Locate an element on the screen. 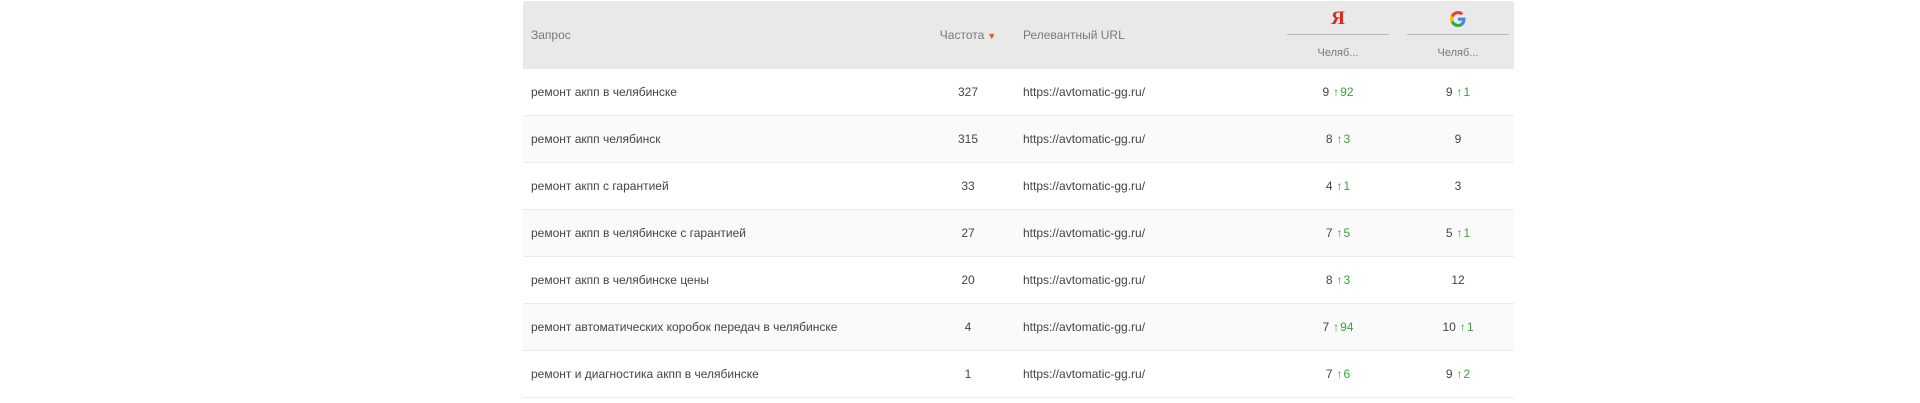  position-change: ↑92 is located at coordinates (1343, 92).